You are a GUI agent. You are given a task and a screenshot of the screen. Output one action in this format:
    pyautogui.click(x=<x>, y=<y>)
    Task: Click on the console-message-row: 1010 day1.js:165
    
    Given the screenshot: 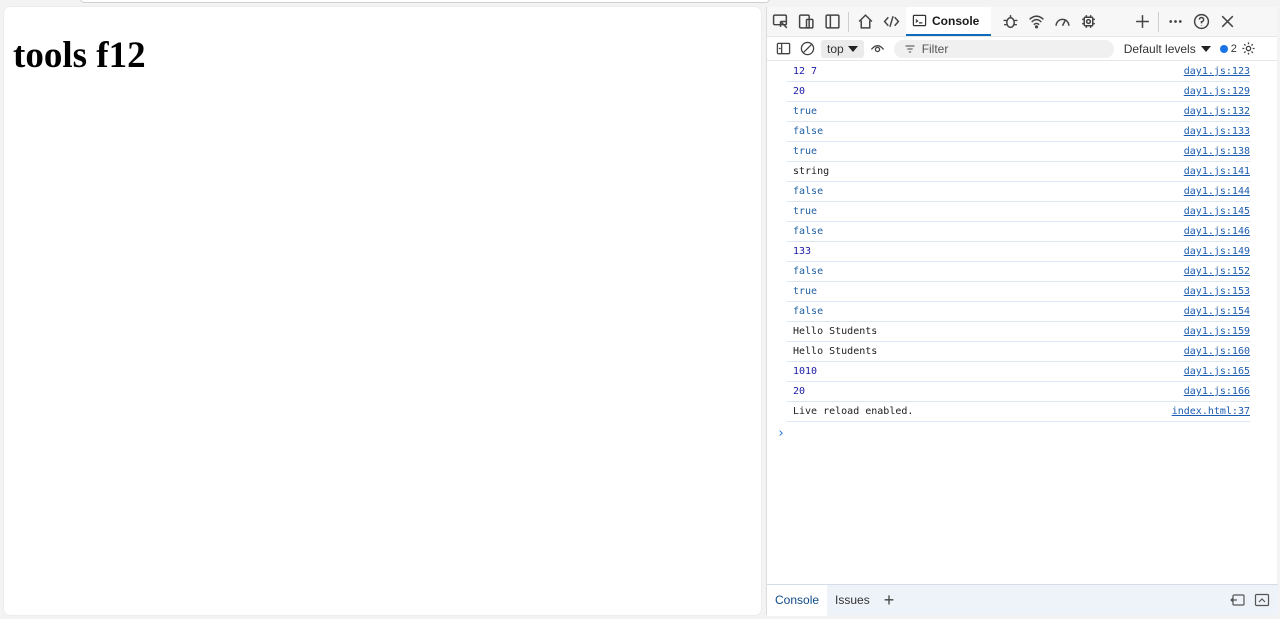 What is the action you would take?
    pyautogui.click(x=1018, y=372)
    